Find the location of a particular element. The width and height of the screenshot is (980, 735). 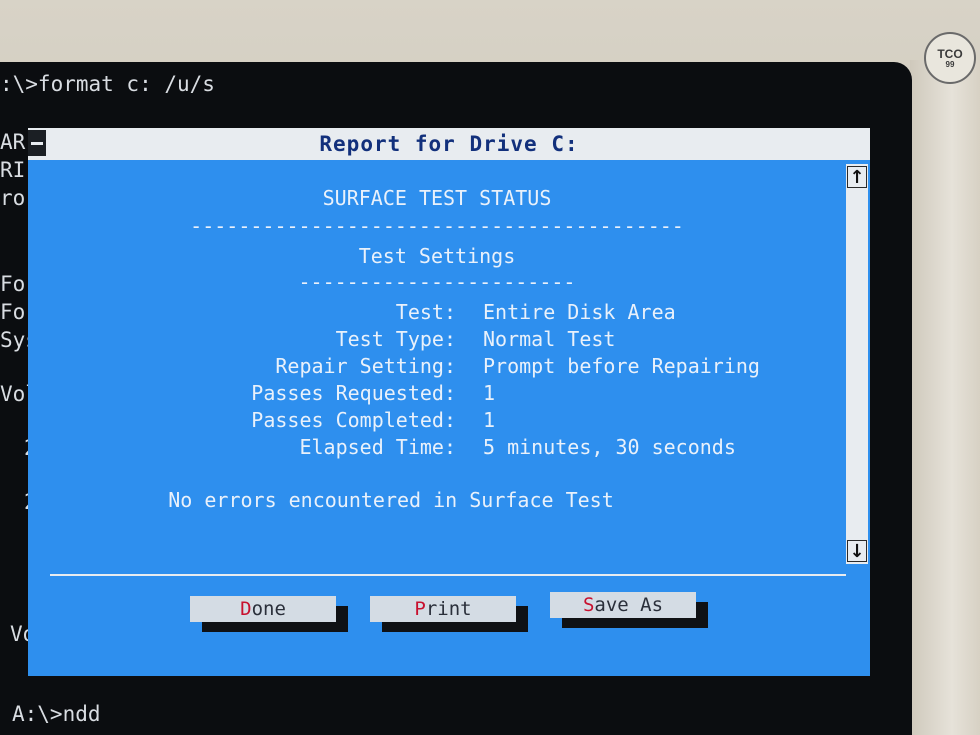

setting-label: Repair Setting: is located at coordinates (365, 366).